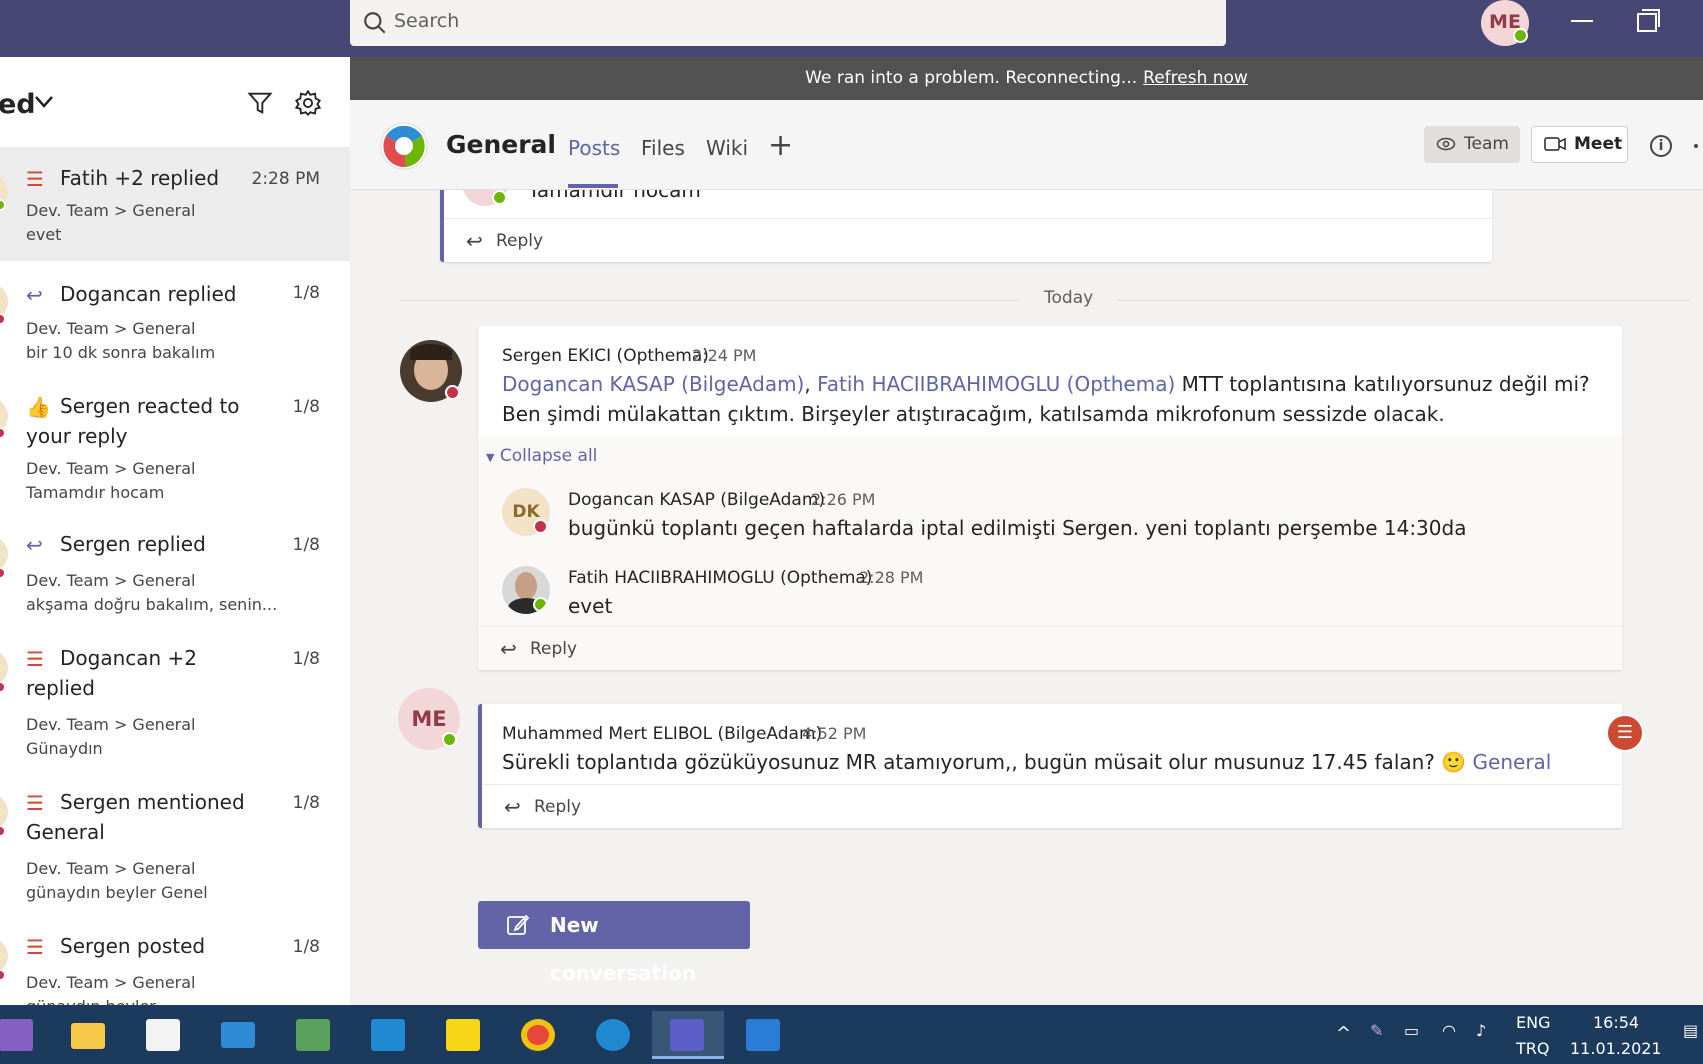 The width and height of the screenshot is (1703, 1064). What do you see at coordinates (133, 544) in the screenshot?
I see `activity-title: Sergen replied` at bounding box center [133, 544].